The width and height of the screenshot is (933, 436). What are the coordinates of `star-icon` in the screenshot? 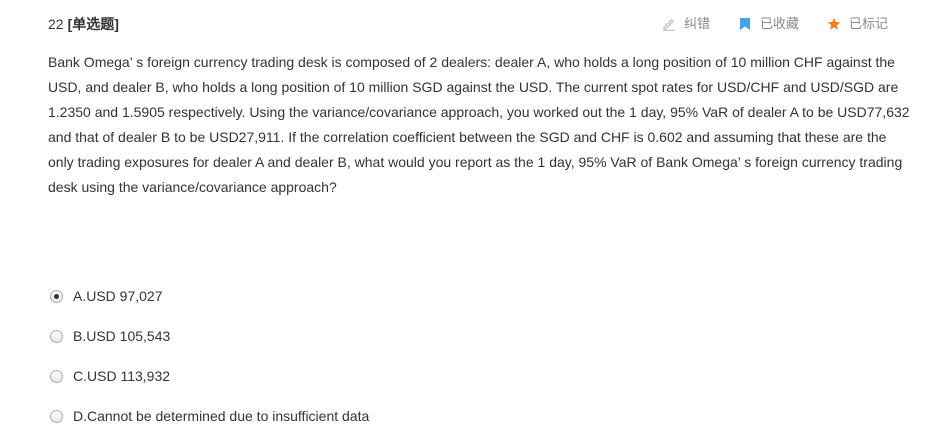 It's located at (834, 23).